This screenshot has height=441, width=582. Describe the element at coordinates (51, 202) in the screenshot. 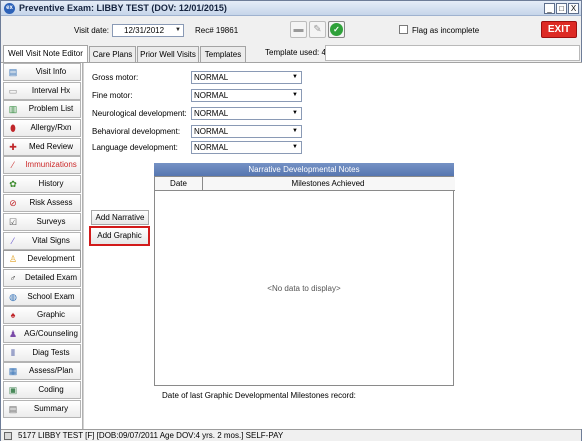

I see `sidebar-item-label: Risk Assess` at that location.